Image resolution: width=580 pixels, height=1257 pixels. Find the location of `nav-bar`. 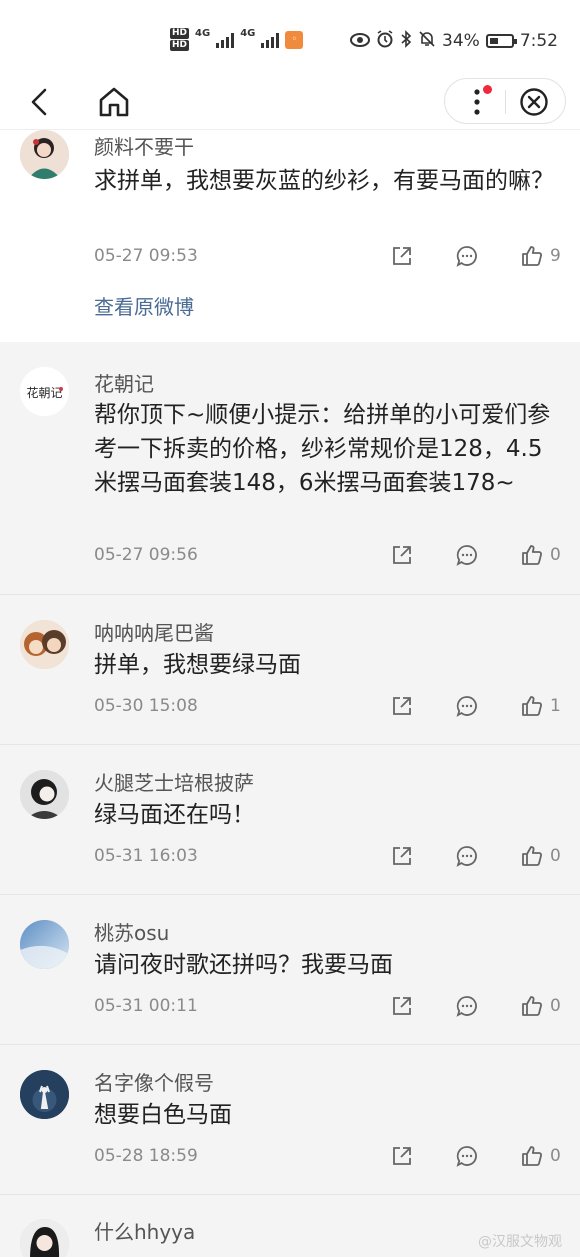

nav-bar is located at coordinates (290, 104).